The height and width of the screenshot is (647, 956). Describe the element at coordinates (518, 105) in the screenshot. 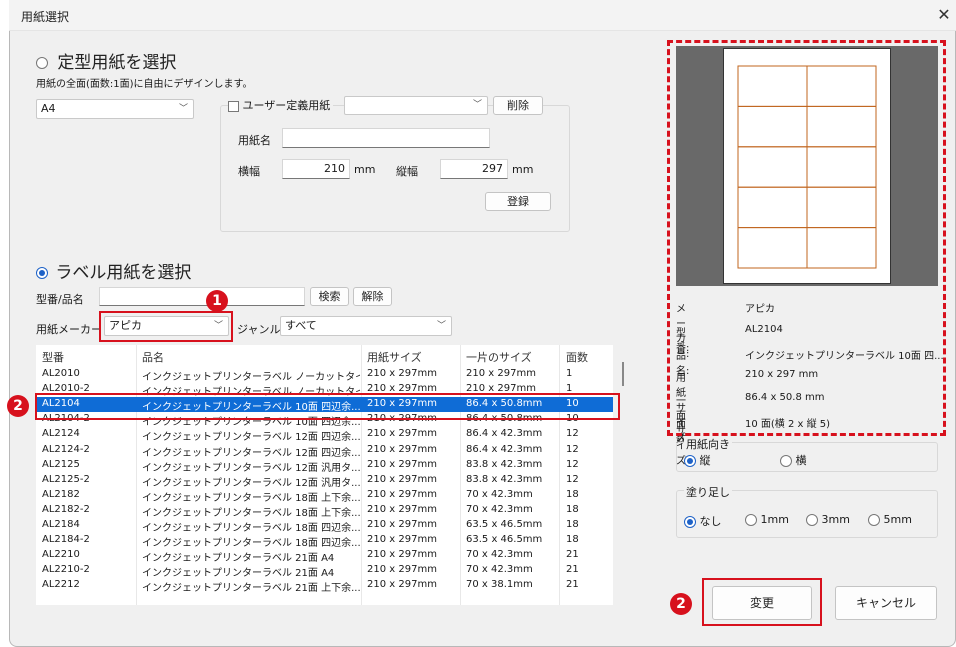

I see `delete-button: 削除` at that location.